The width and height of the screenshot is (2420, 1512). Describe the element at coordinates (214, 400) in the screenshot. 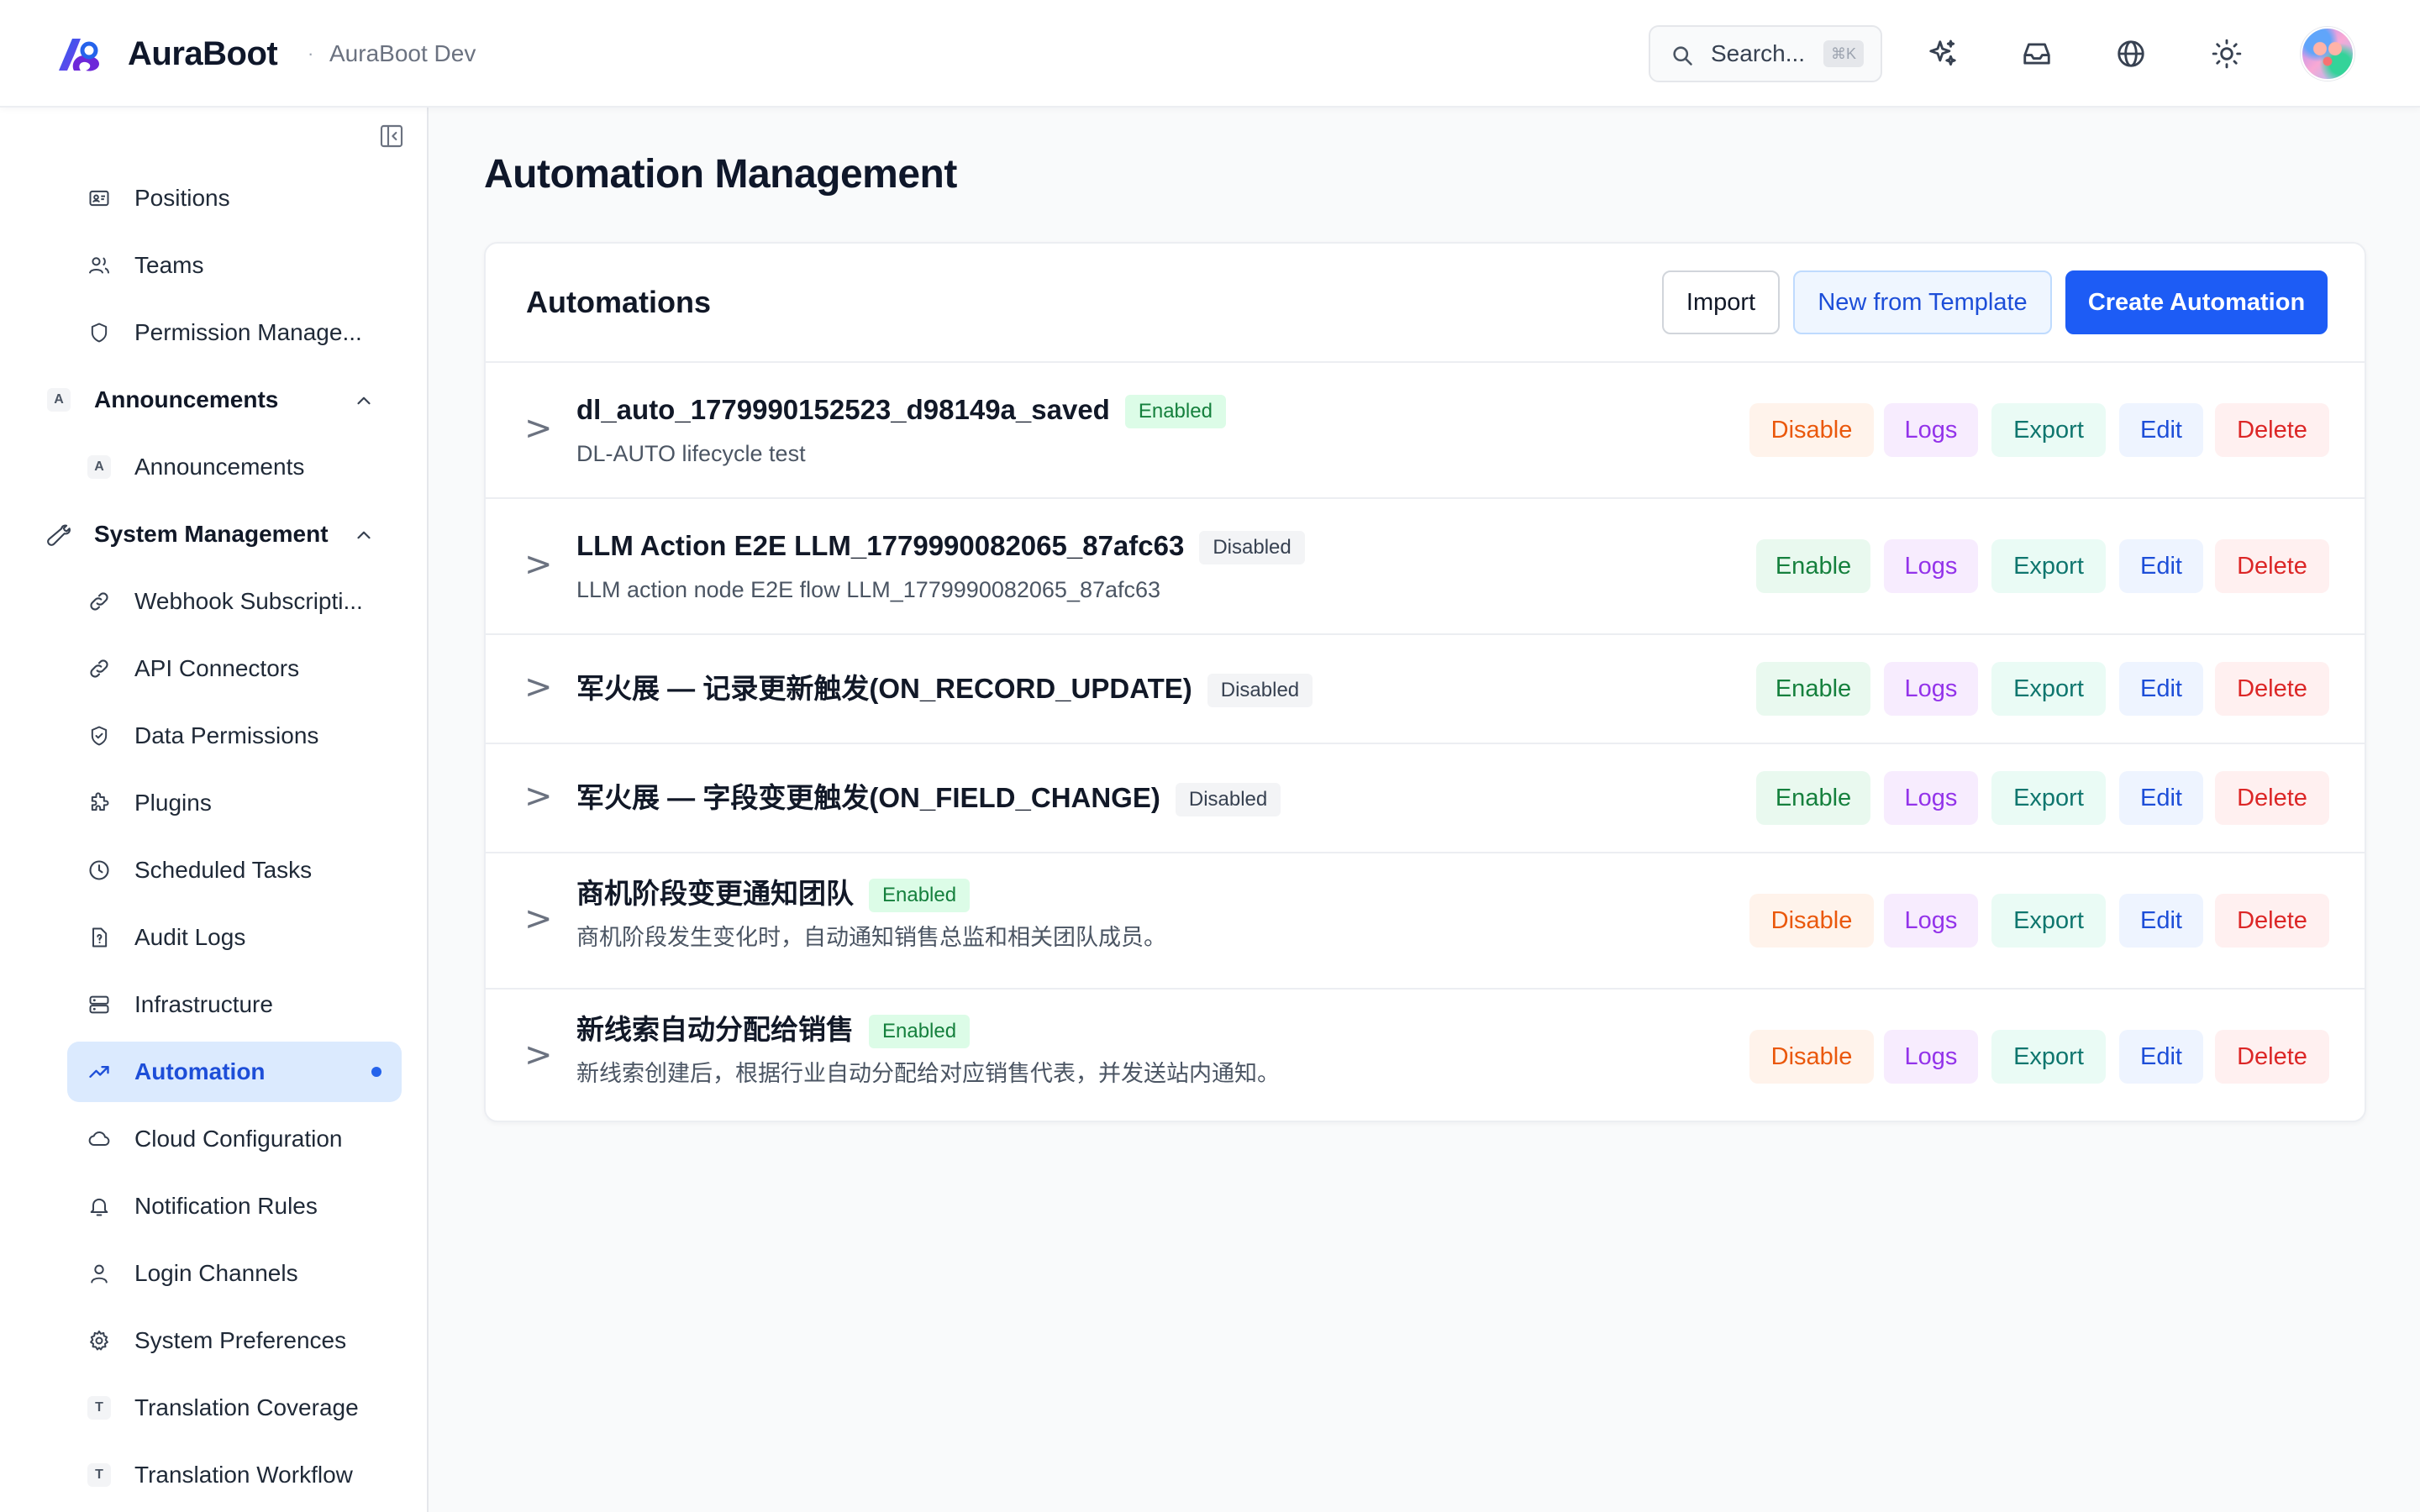

I see `sidebar-group-announcements: A Announcements` at that location.